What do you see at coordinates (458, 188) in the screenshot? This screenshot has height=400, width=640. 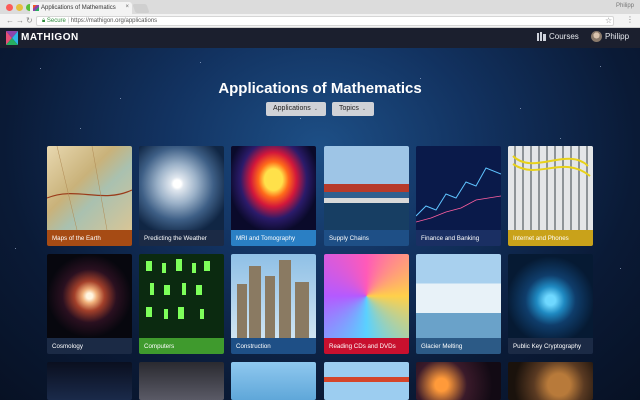 I see `stock-chart-image` at bounding box center [458, 188].